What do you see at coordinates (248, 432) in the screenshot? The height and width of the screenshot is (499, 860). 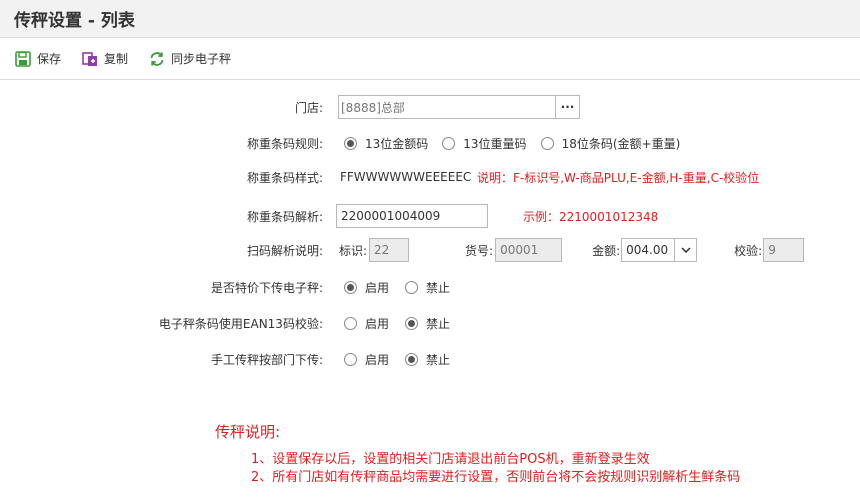 I see `notes-heading: 传秤说明:` at bounding box center [248, 432].